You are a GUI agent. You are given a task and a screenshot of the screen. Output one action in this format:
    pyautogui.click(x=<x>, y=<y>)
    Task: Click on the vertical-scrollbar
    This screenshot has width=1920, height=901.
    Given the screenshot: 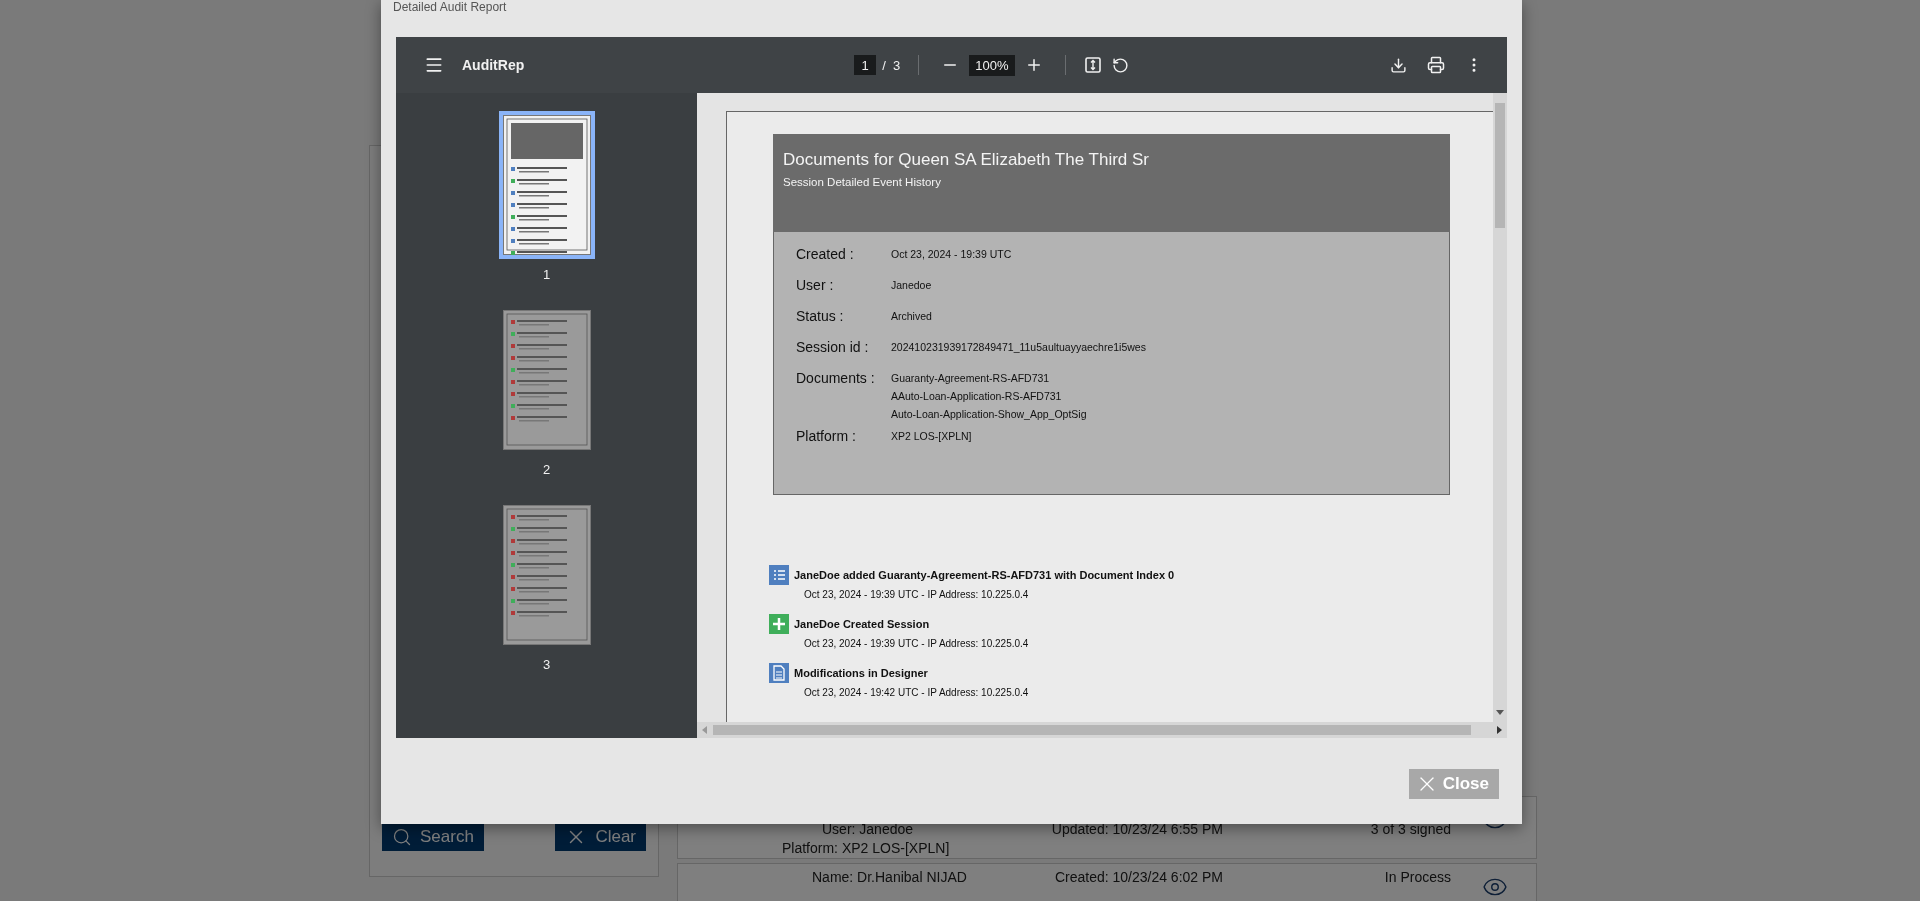 What is the action you would take?
    pyautogui.click(x=1500, y=407)
    